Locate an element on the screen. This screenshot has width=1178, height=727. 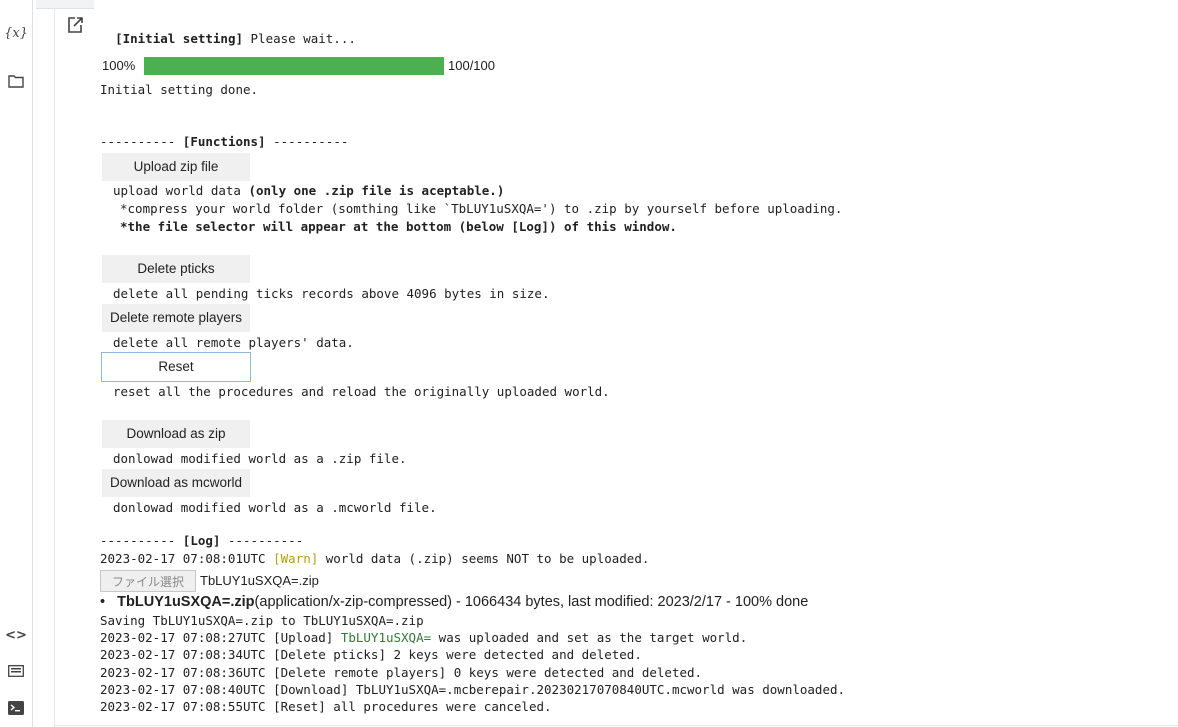
upload-zip-button: Upload zip file is located at coordinates (176, 167).